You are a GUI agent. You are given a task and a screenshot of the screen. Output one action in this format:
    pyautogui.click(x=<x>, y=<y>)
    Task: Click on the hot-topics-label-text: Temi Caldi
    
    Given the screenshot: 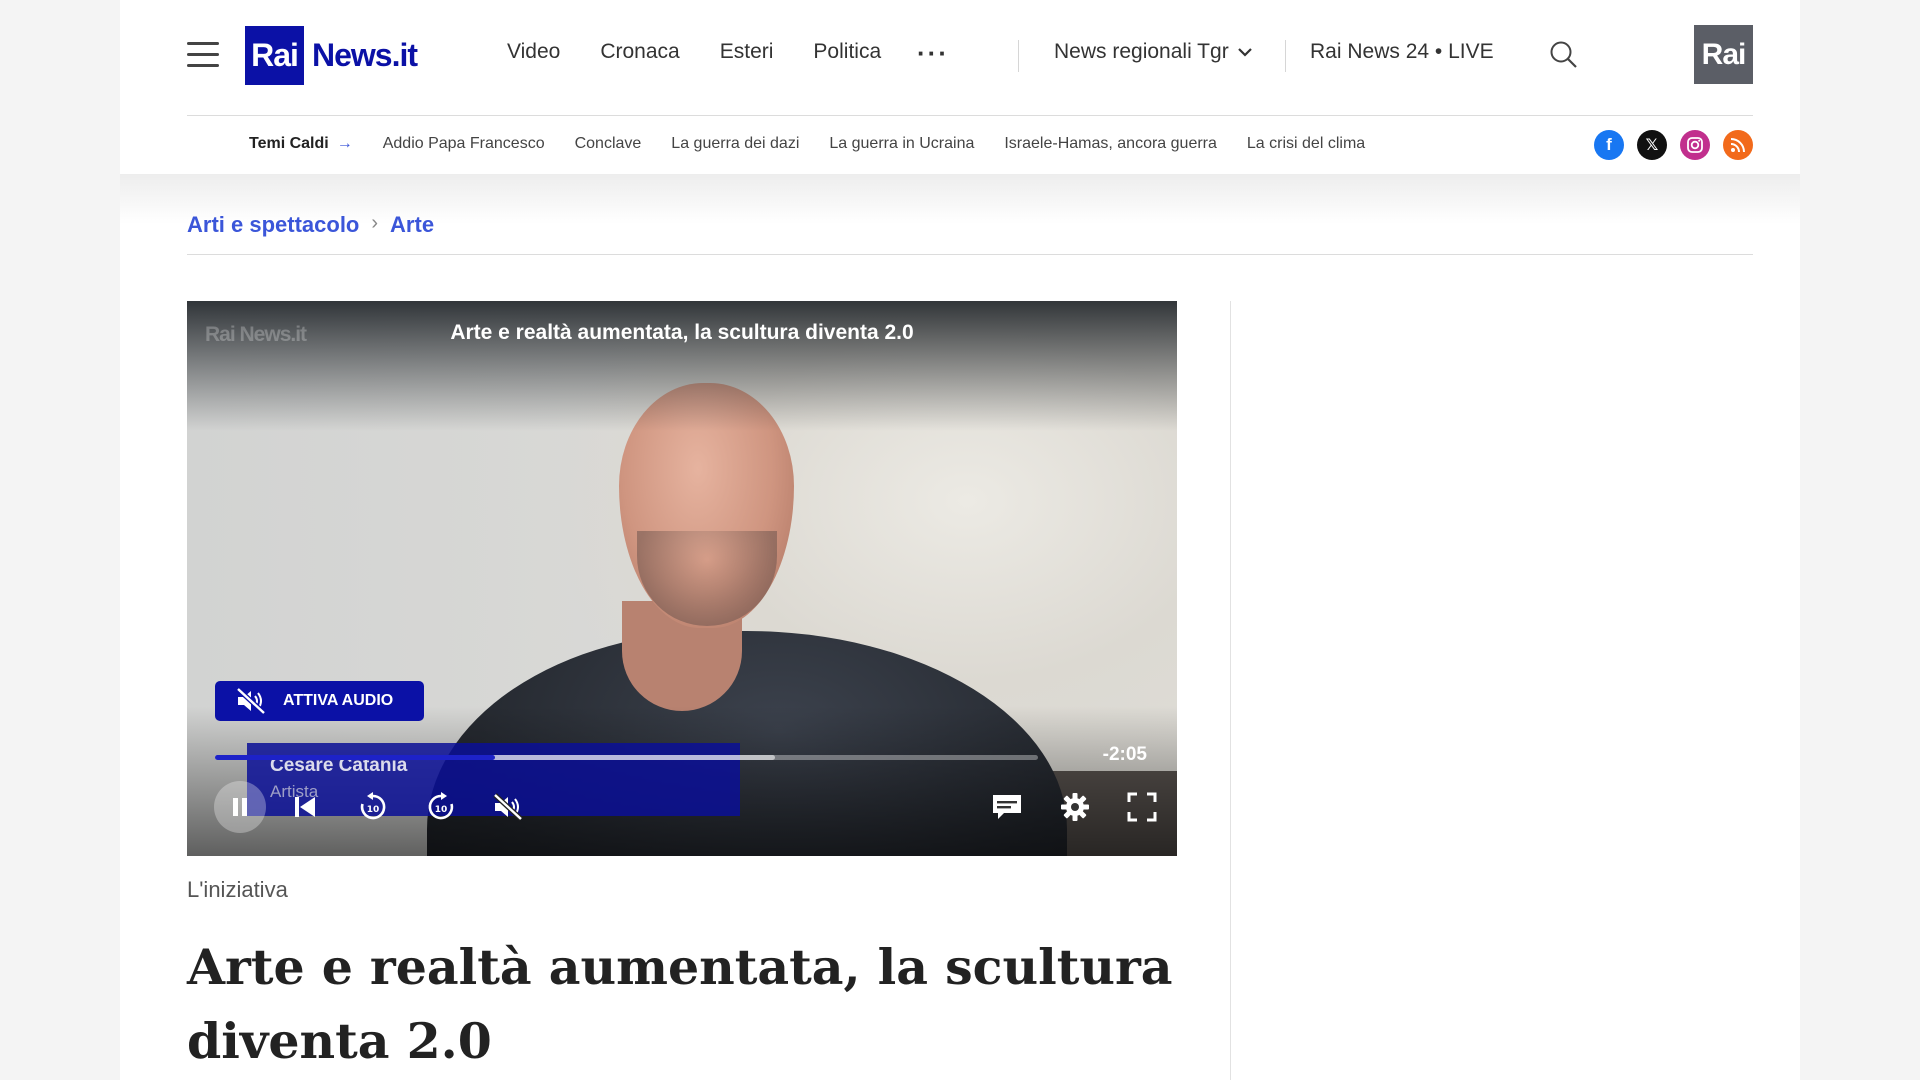 What is the action you would take?
    pyautogui.click(x=289, y=143)
    